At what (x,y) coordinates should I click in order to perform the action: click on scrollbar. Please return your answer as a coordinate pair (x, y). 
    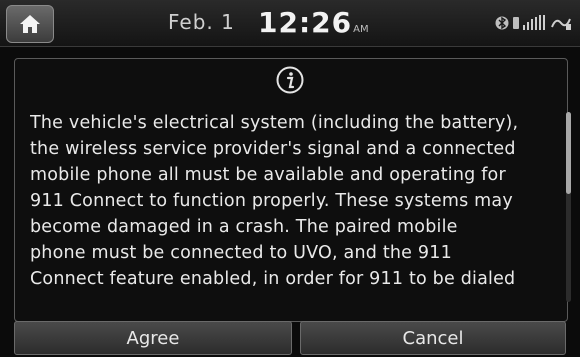
    Looking at the image, I should click on (568, 207).